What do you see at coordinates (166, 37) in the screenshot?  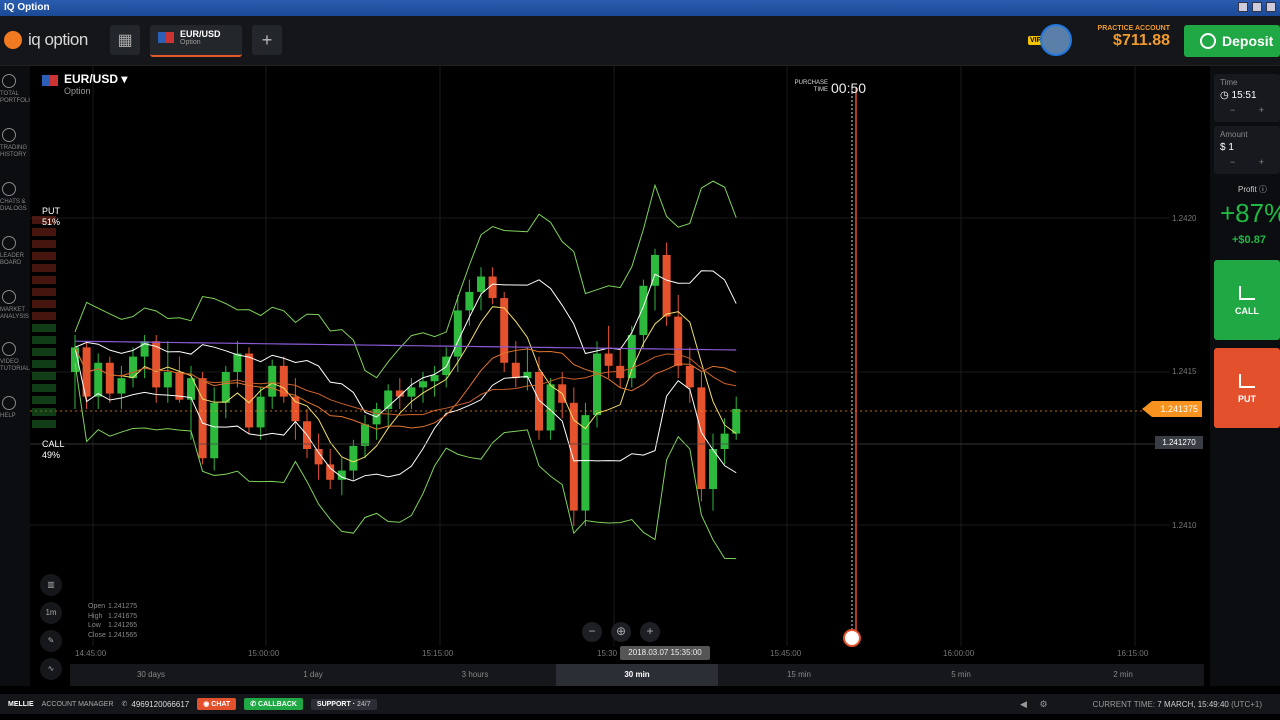 I see `eu-us-flag-icon` at bounding box center [166, 37].